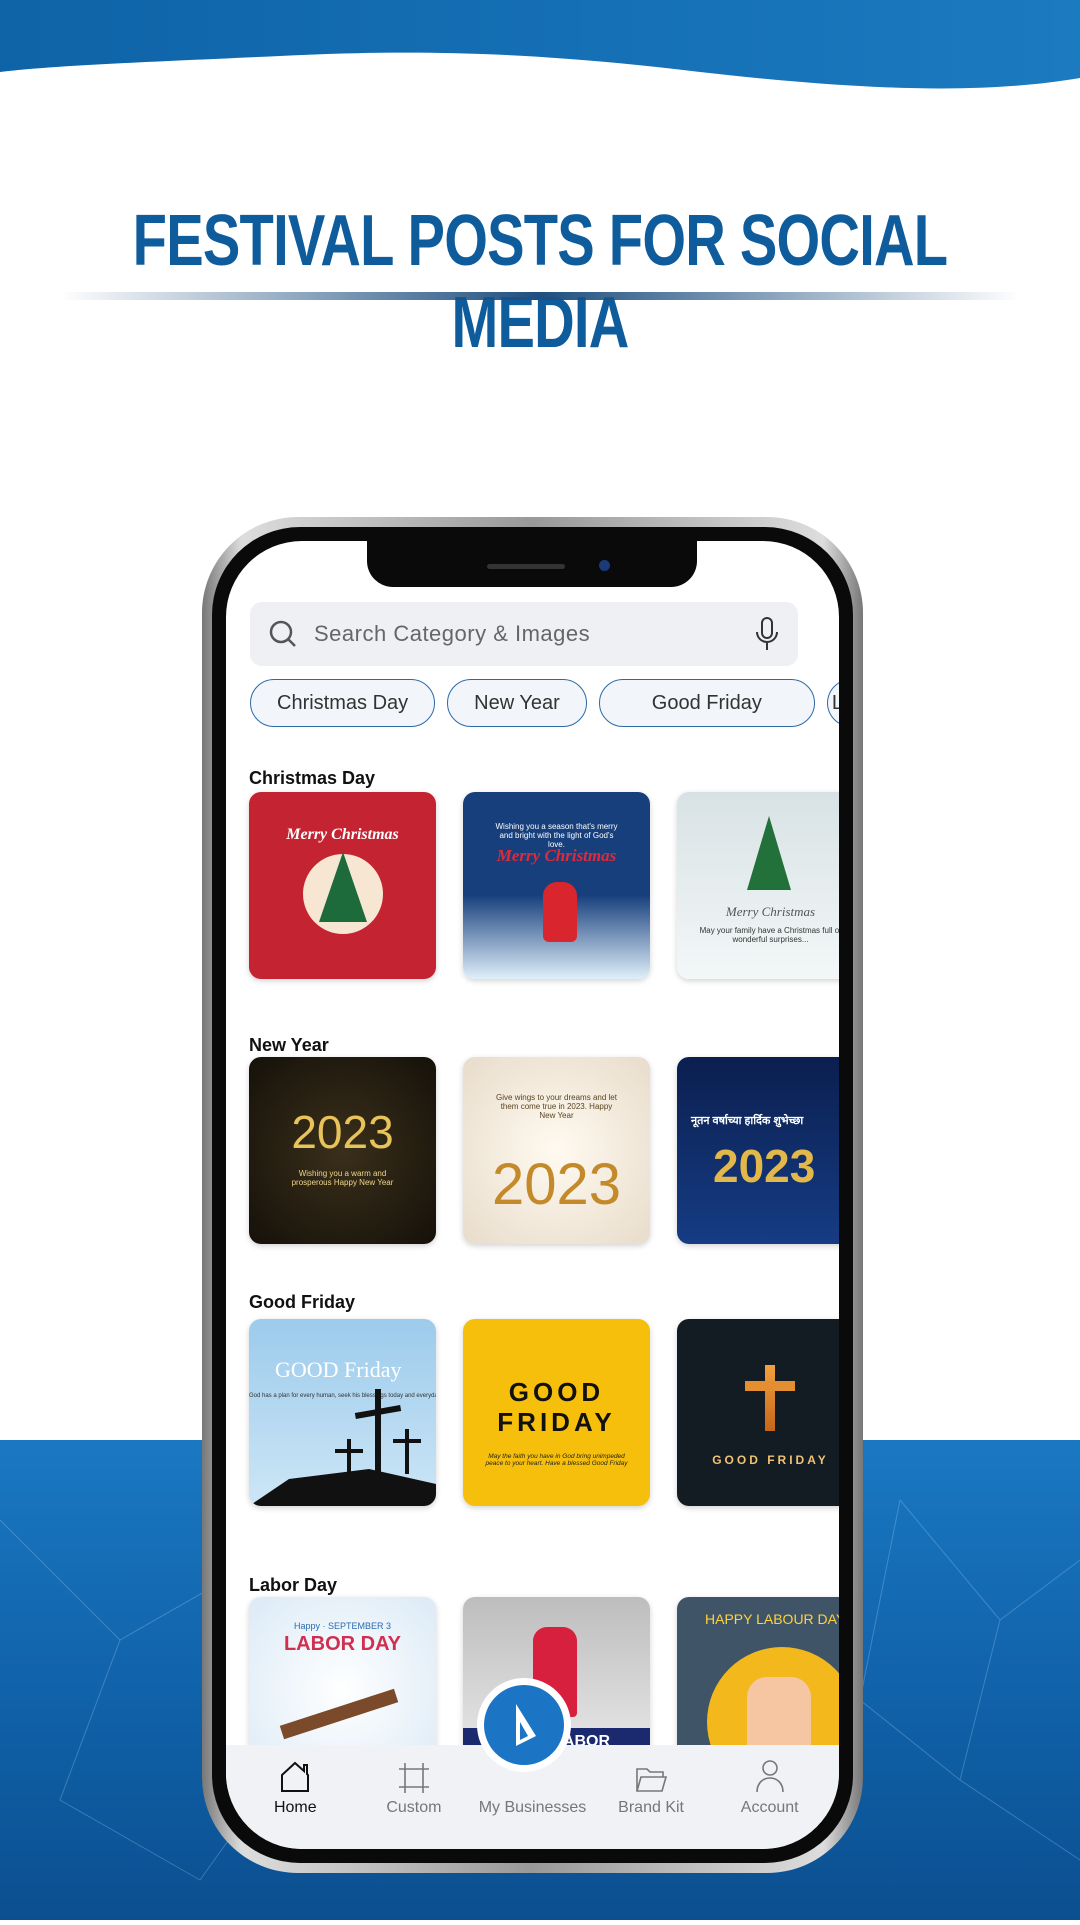 This screenshot has height=1925, width=1080. I want to click on template-thumb: Merry Christmas, so click(342, 885).